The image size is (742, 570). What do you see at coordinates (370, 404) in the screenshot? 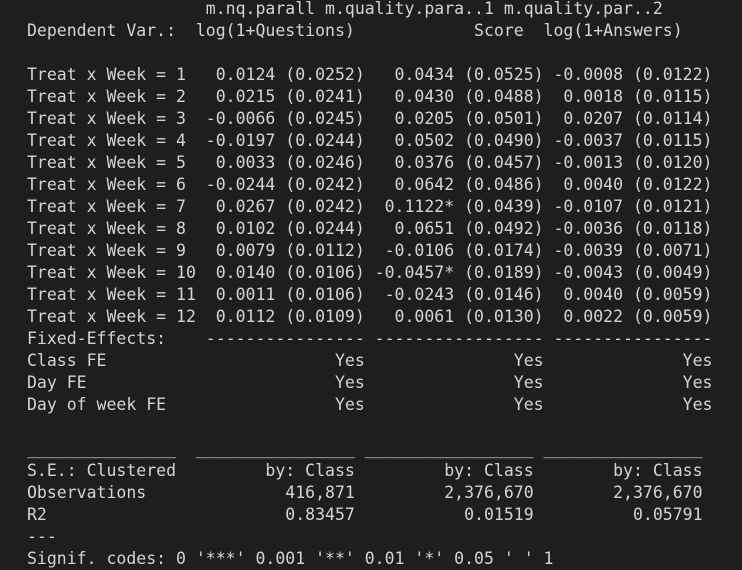
I see `console-line: Day of week FE Yes Yes Yes` at bounding box center [370, 404].